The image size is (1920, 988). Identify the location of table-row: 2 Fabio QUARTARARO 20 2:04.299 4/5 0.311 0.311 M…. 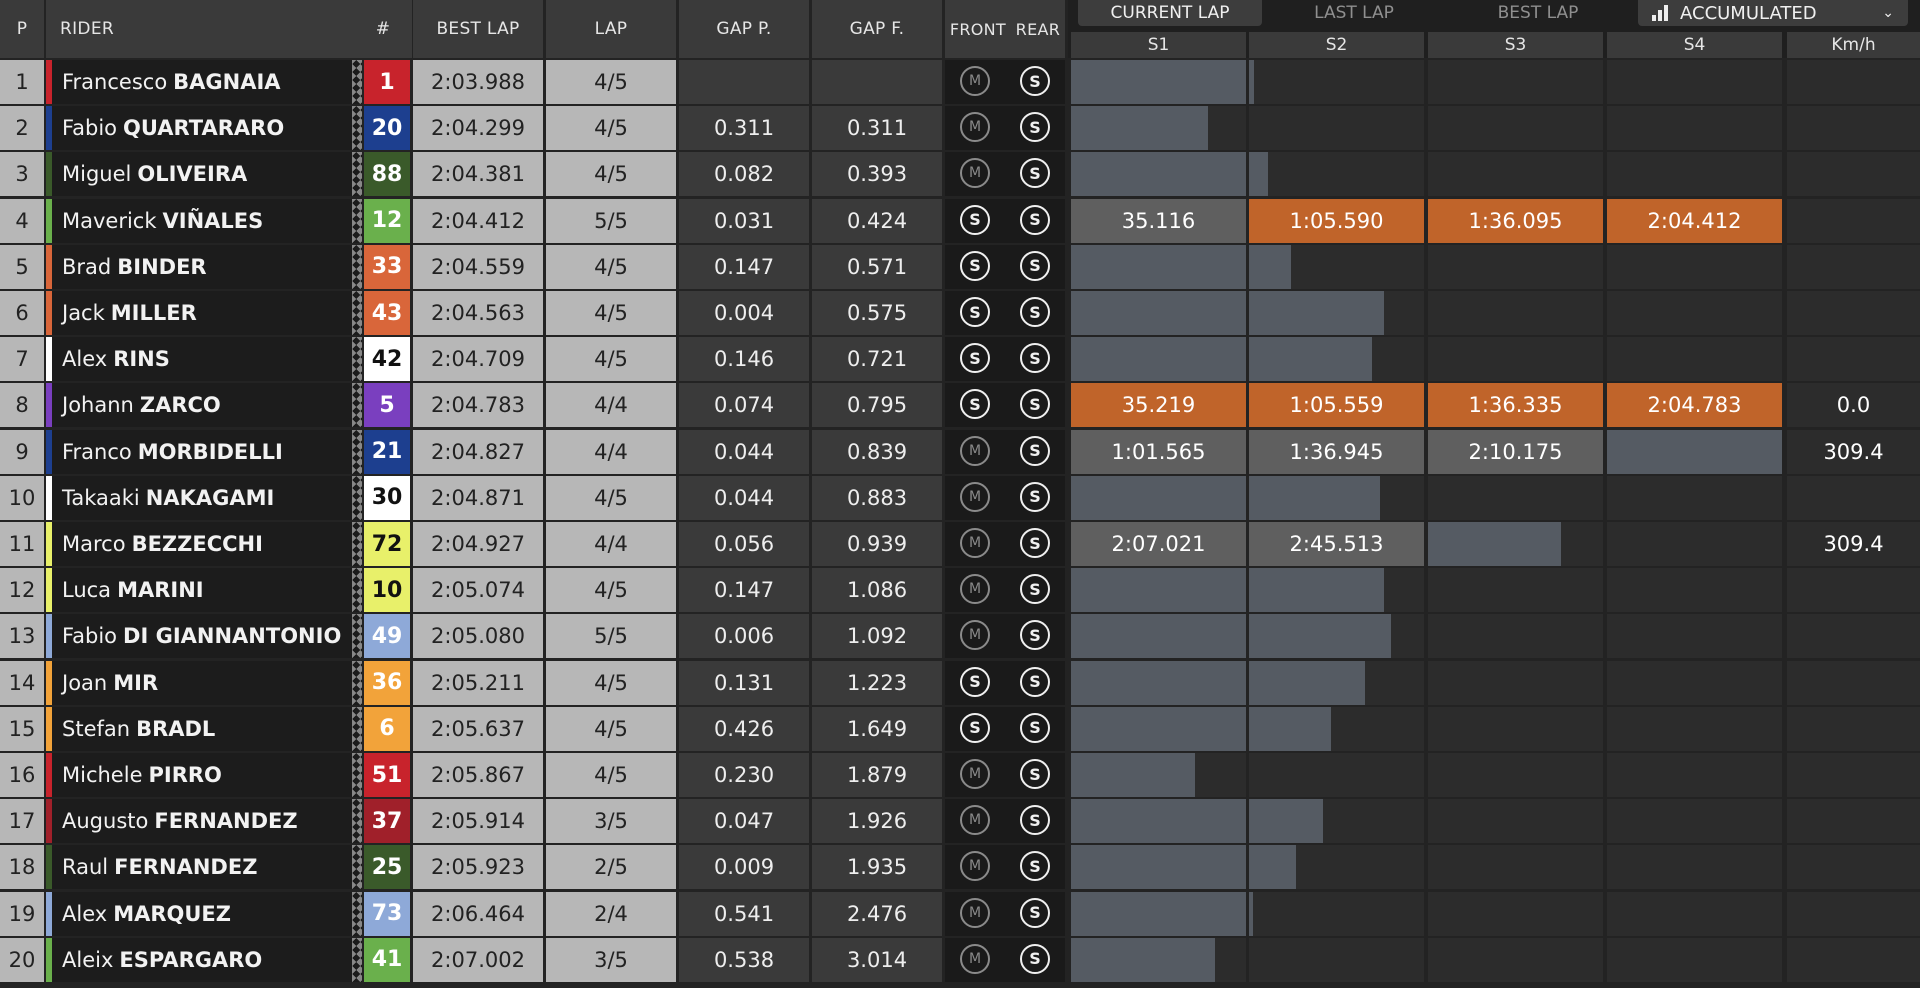
(960, 129).